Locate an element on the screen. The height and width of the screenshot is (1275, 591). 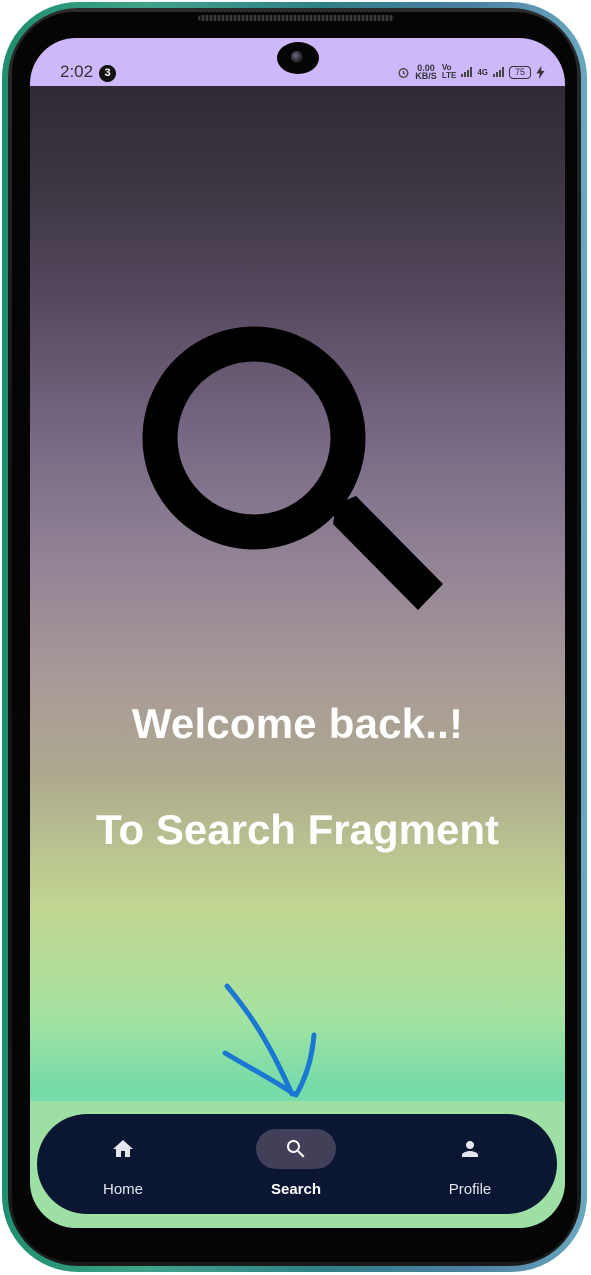
battery-level: 75 is located at coordinates (520, 72).